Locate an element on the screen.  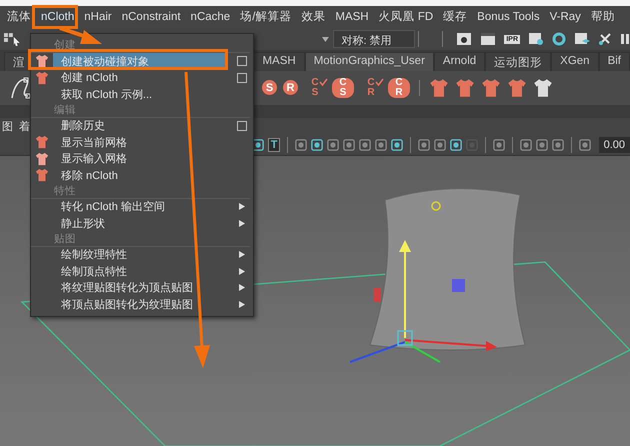
menu-item: 将纹理贴图转化为顶点贴图 is located at coordinates (142, 288).